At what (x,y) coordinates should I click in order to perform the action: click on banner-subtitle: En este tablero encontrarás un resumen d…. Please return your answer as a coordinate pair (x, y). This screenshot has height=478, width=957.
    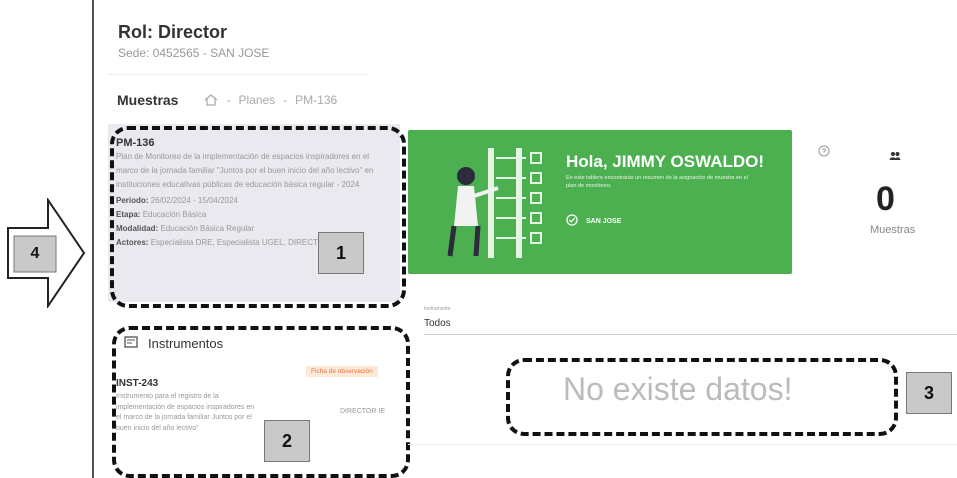
    Looking at the image, I should click on (657, 182).